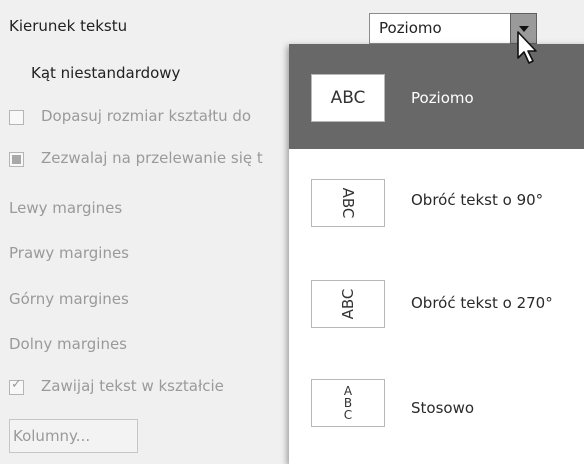 The width and height of the screenshot is (584, 464). I want to click on dropdown-item-label: Stosowo, so click(443, 408).